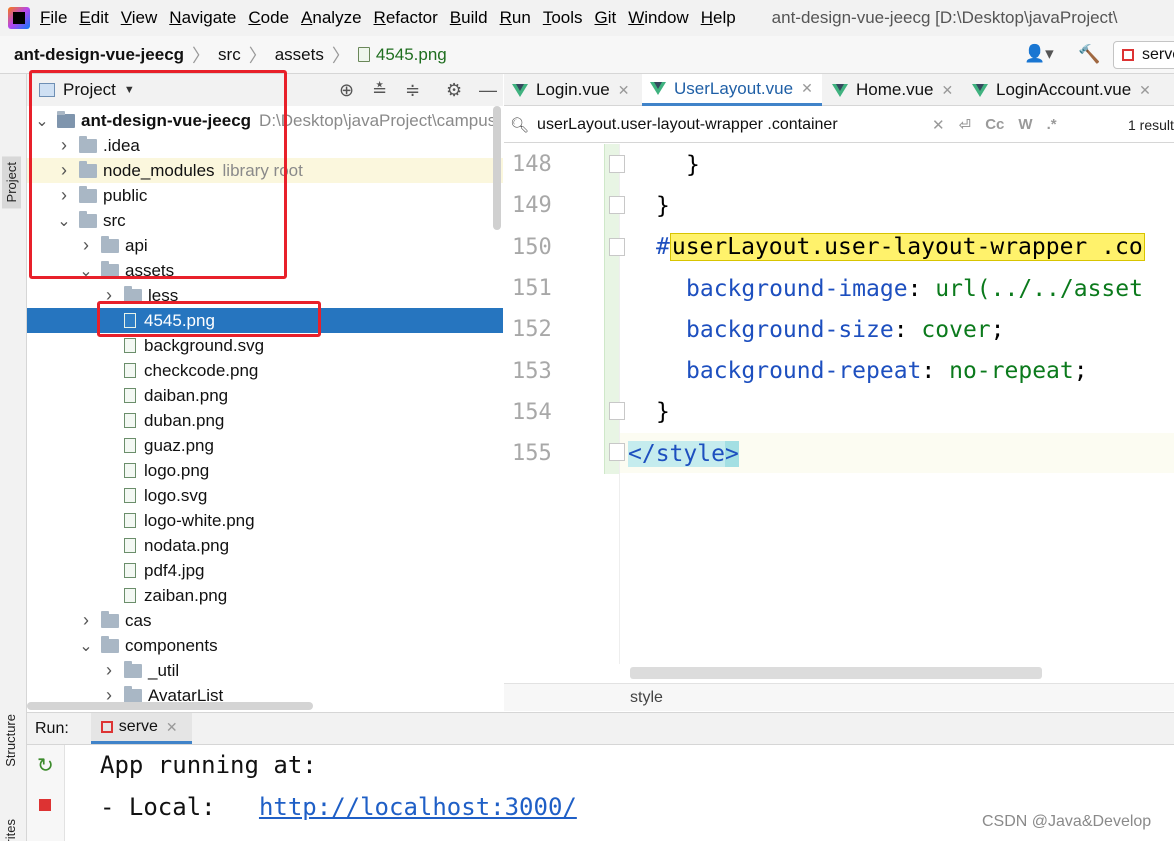 The width and height of the screenshot is (1174, 841). Describe the element at coordinates (265, 545) in the screenshot. I see `tree-file-item: nodata.png` at that location.